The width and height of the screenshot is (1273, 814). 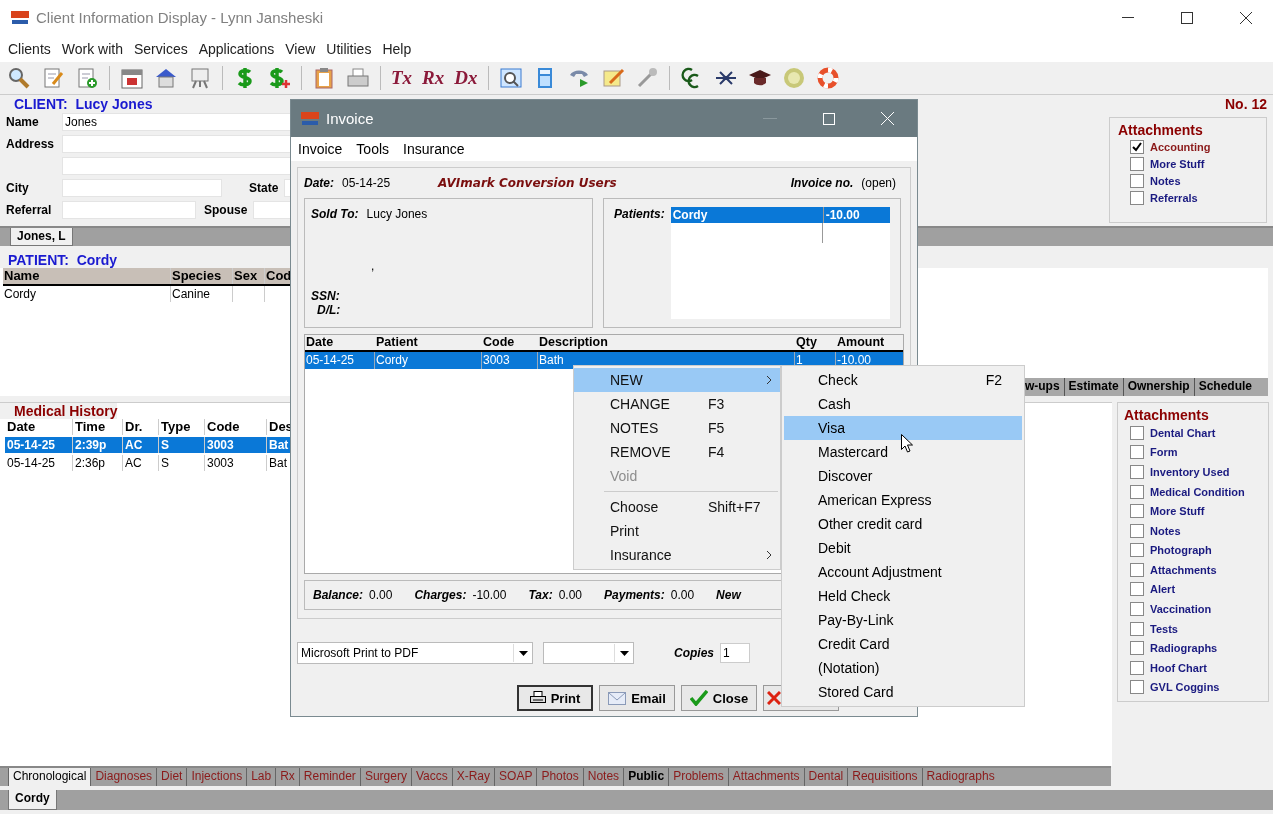 What do you see at coordinates (349, 48) in the screenshot?
I see `menu-item: Utilities` at bounding box center [349, 48].